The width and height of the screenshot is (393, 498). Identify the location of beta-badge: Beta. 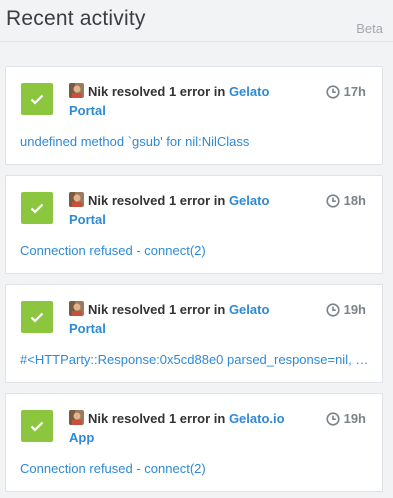
(369, 28).